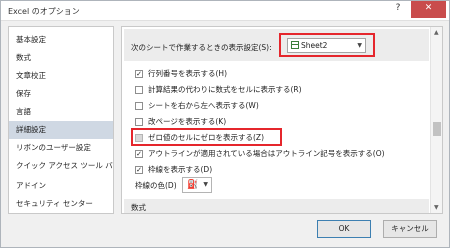  Describe the element at coordinates (437, 129) in the screenshot. I see `scroll-thumb` at that location.